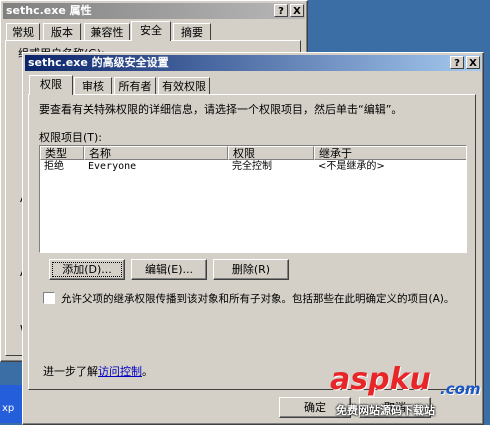  Describe the element at coordinates (147, 371) in the screenshot. I see `learn-more-suffix: 。` at that location.